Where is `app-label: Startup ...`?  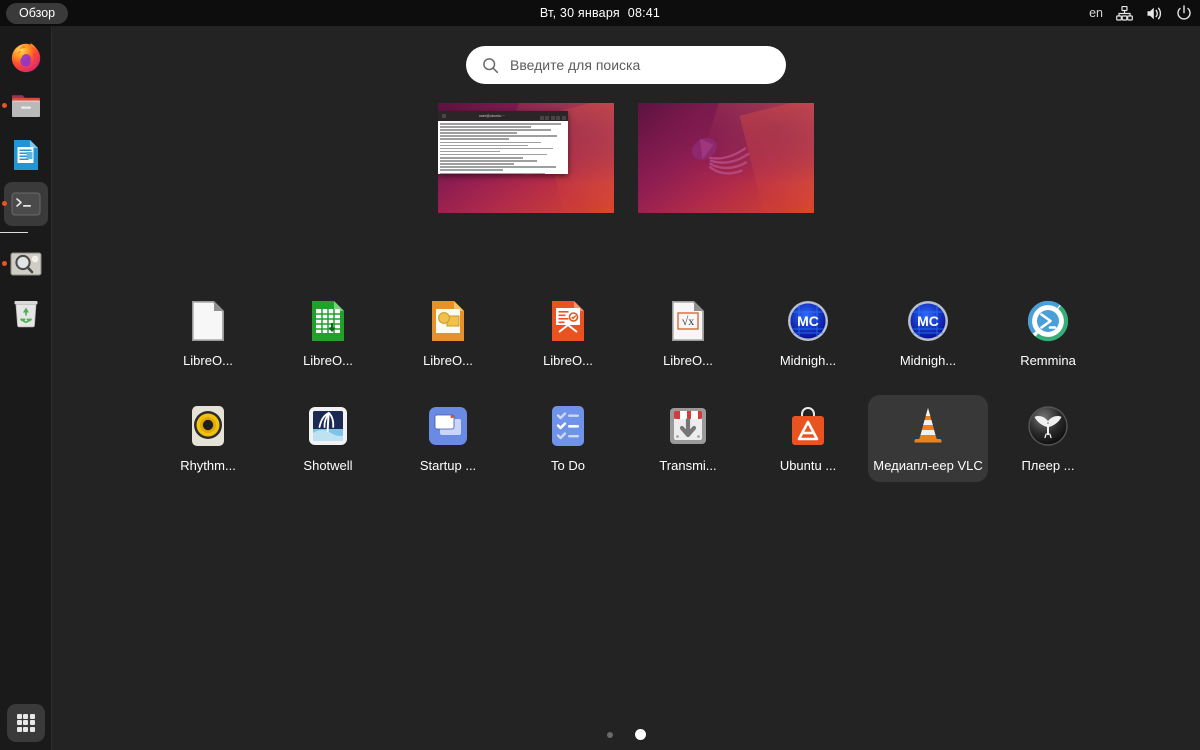 app-label: Startup ... is located at coordinates (448, 465).